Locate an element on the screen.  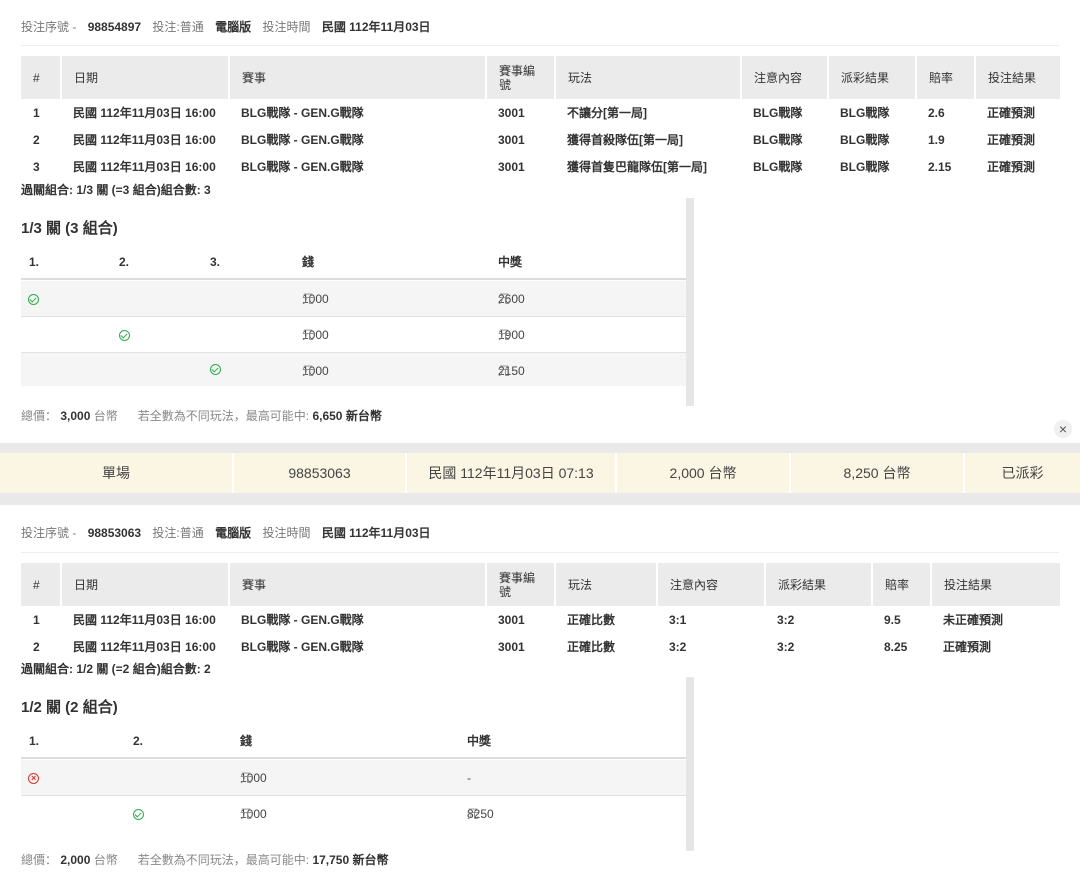
payout-cell: 8,250 台幣 is located at coordinates (878, 473).